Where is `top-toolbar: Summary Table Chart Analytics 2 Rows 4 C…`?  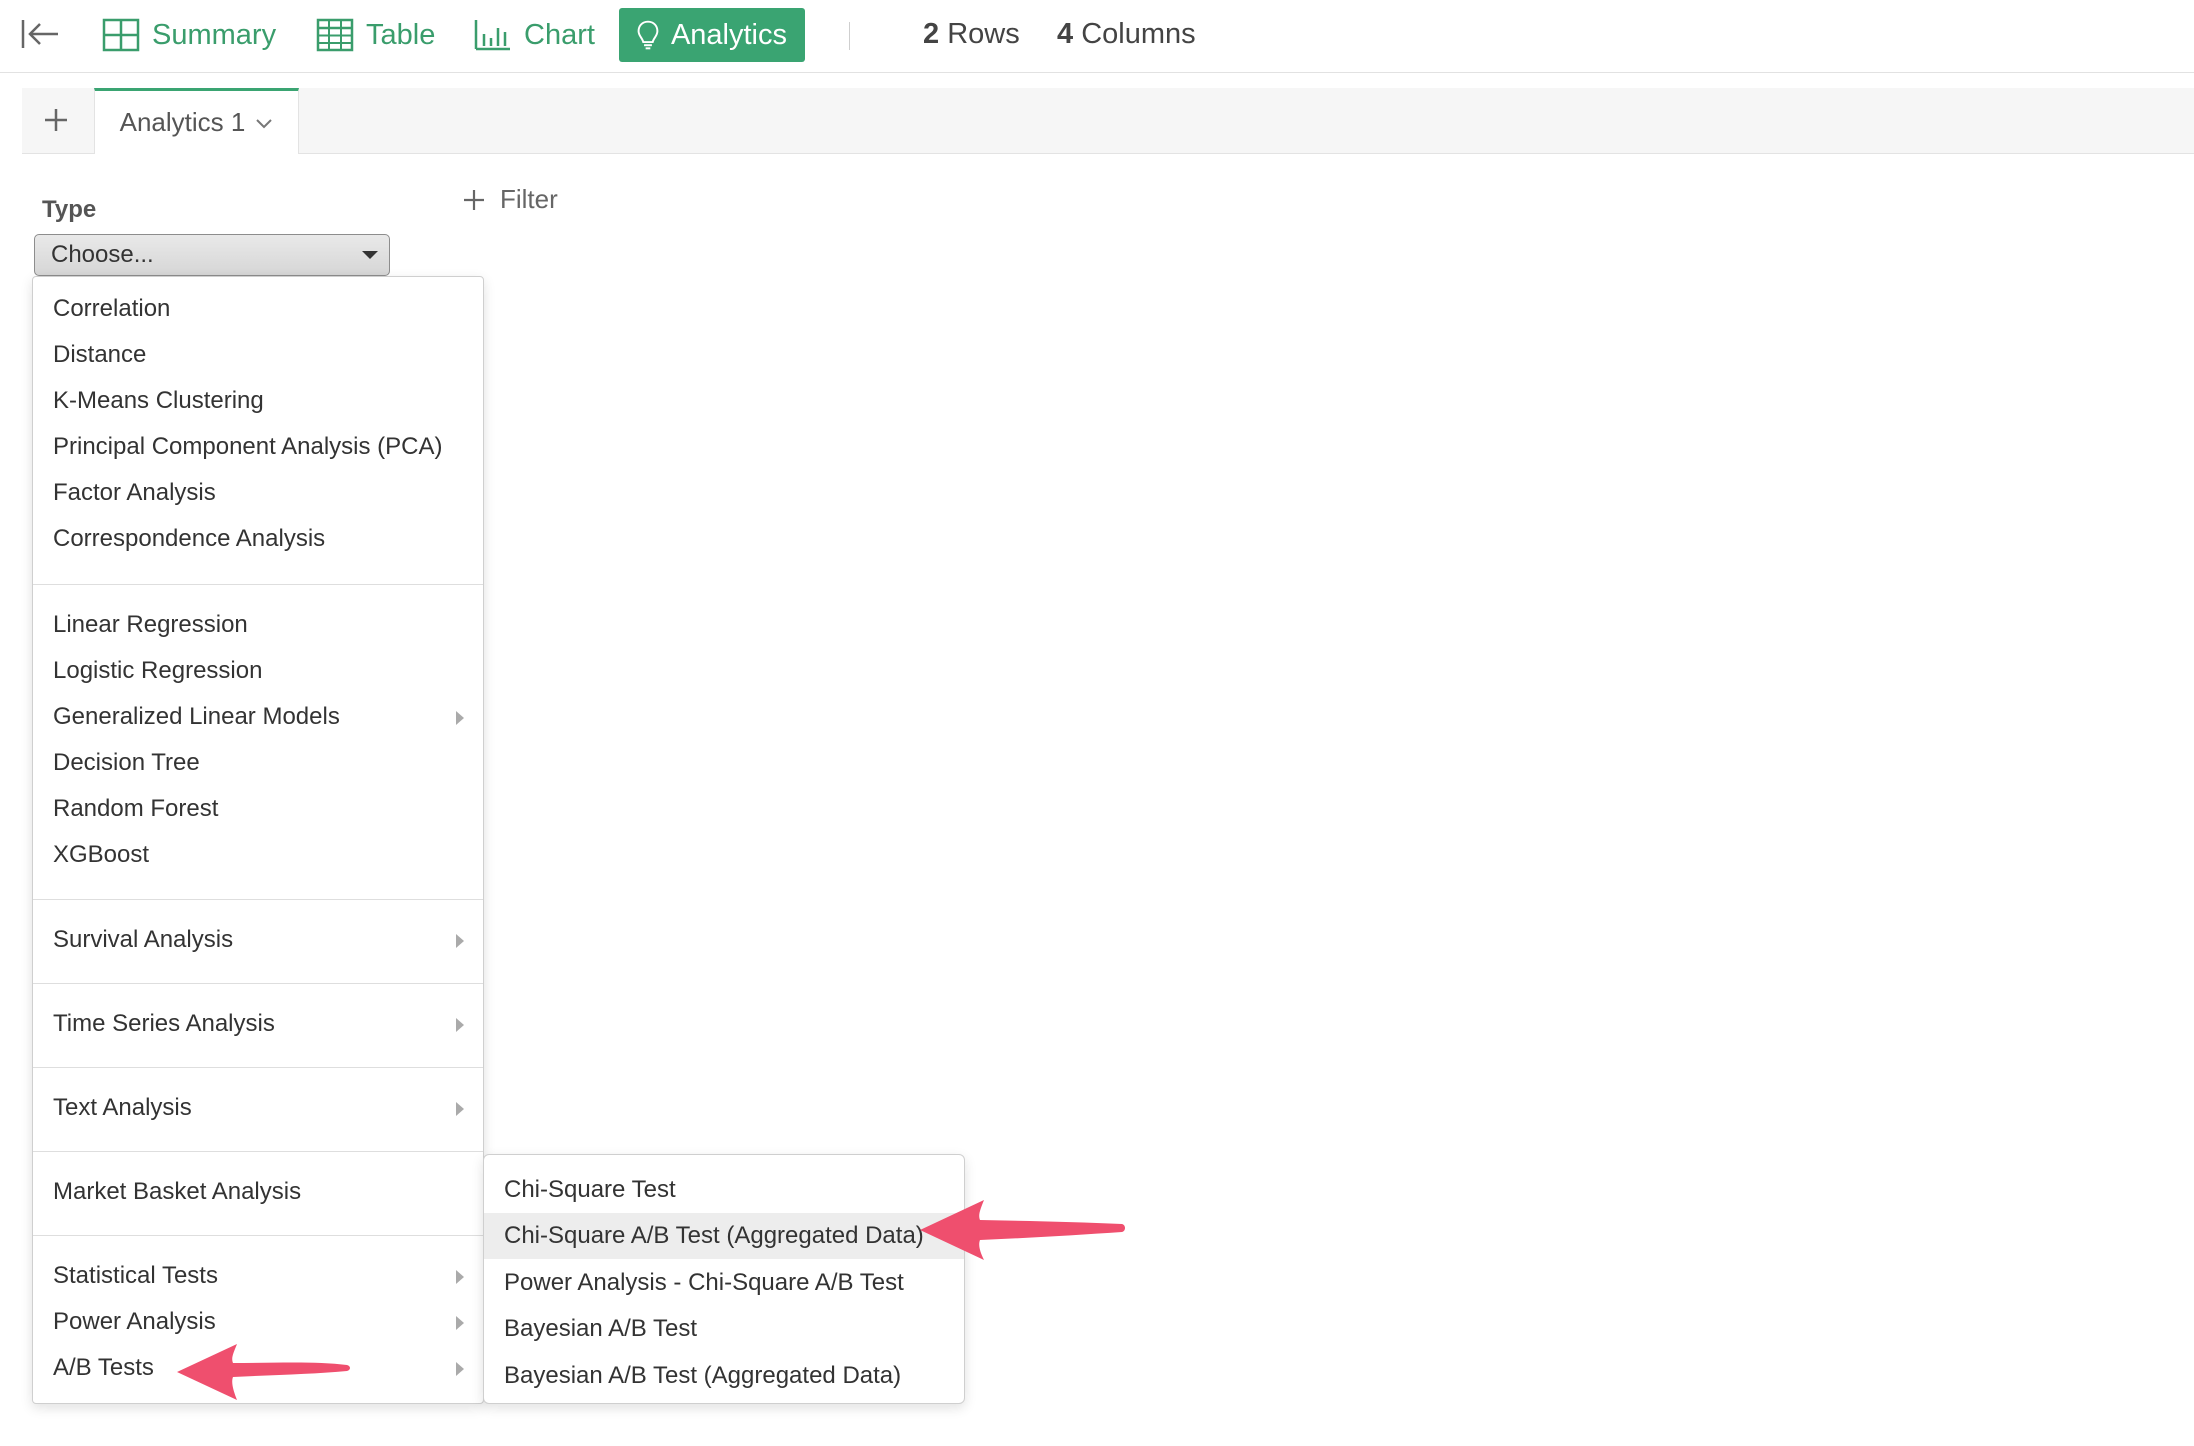
top-toolbar: Summary Table Chart Analytics 2 Rows 4 C… is located at coordinates (1097, 36).